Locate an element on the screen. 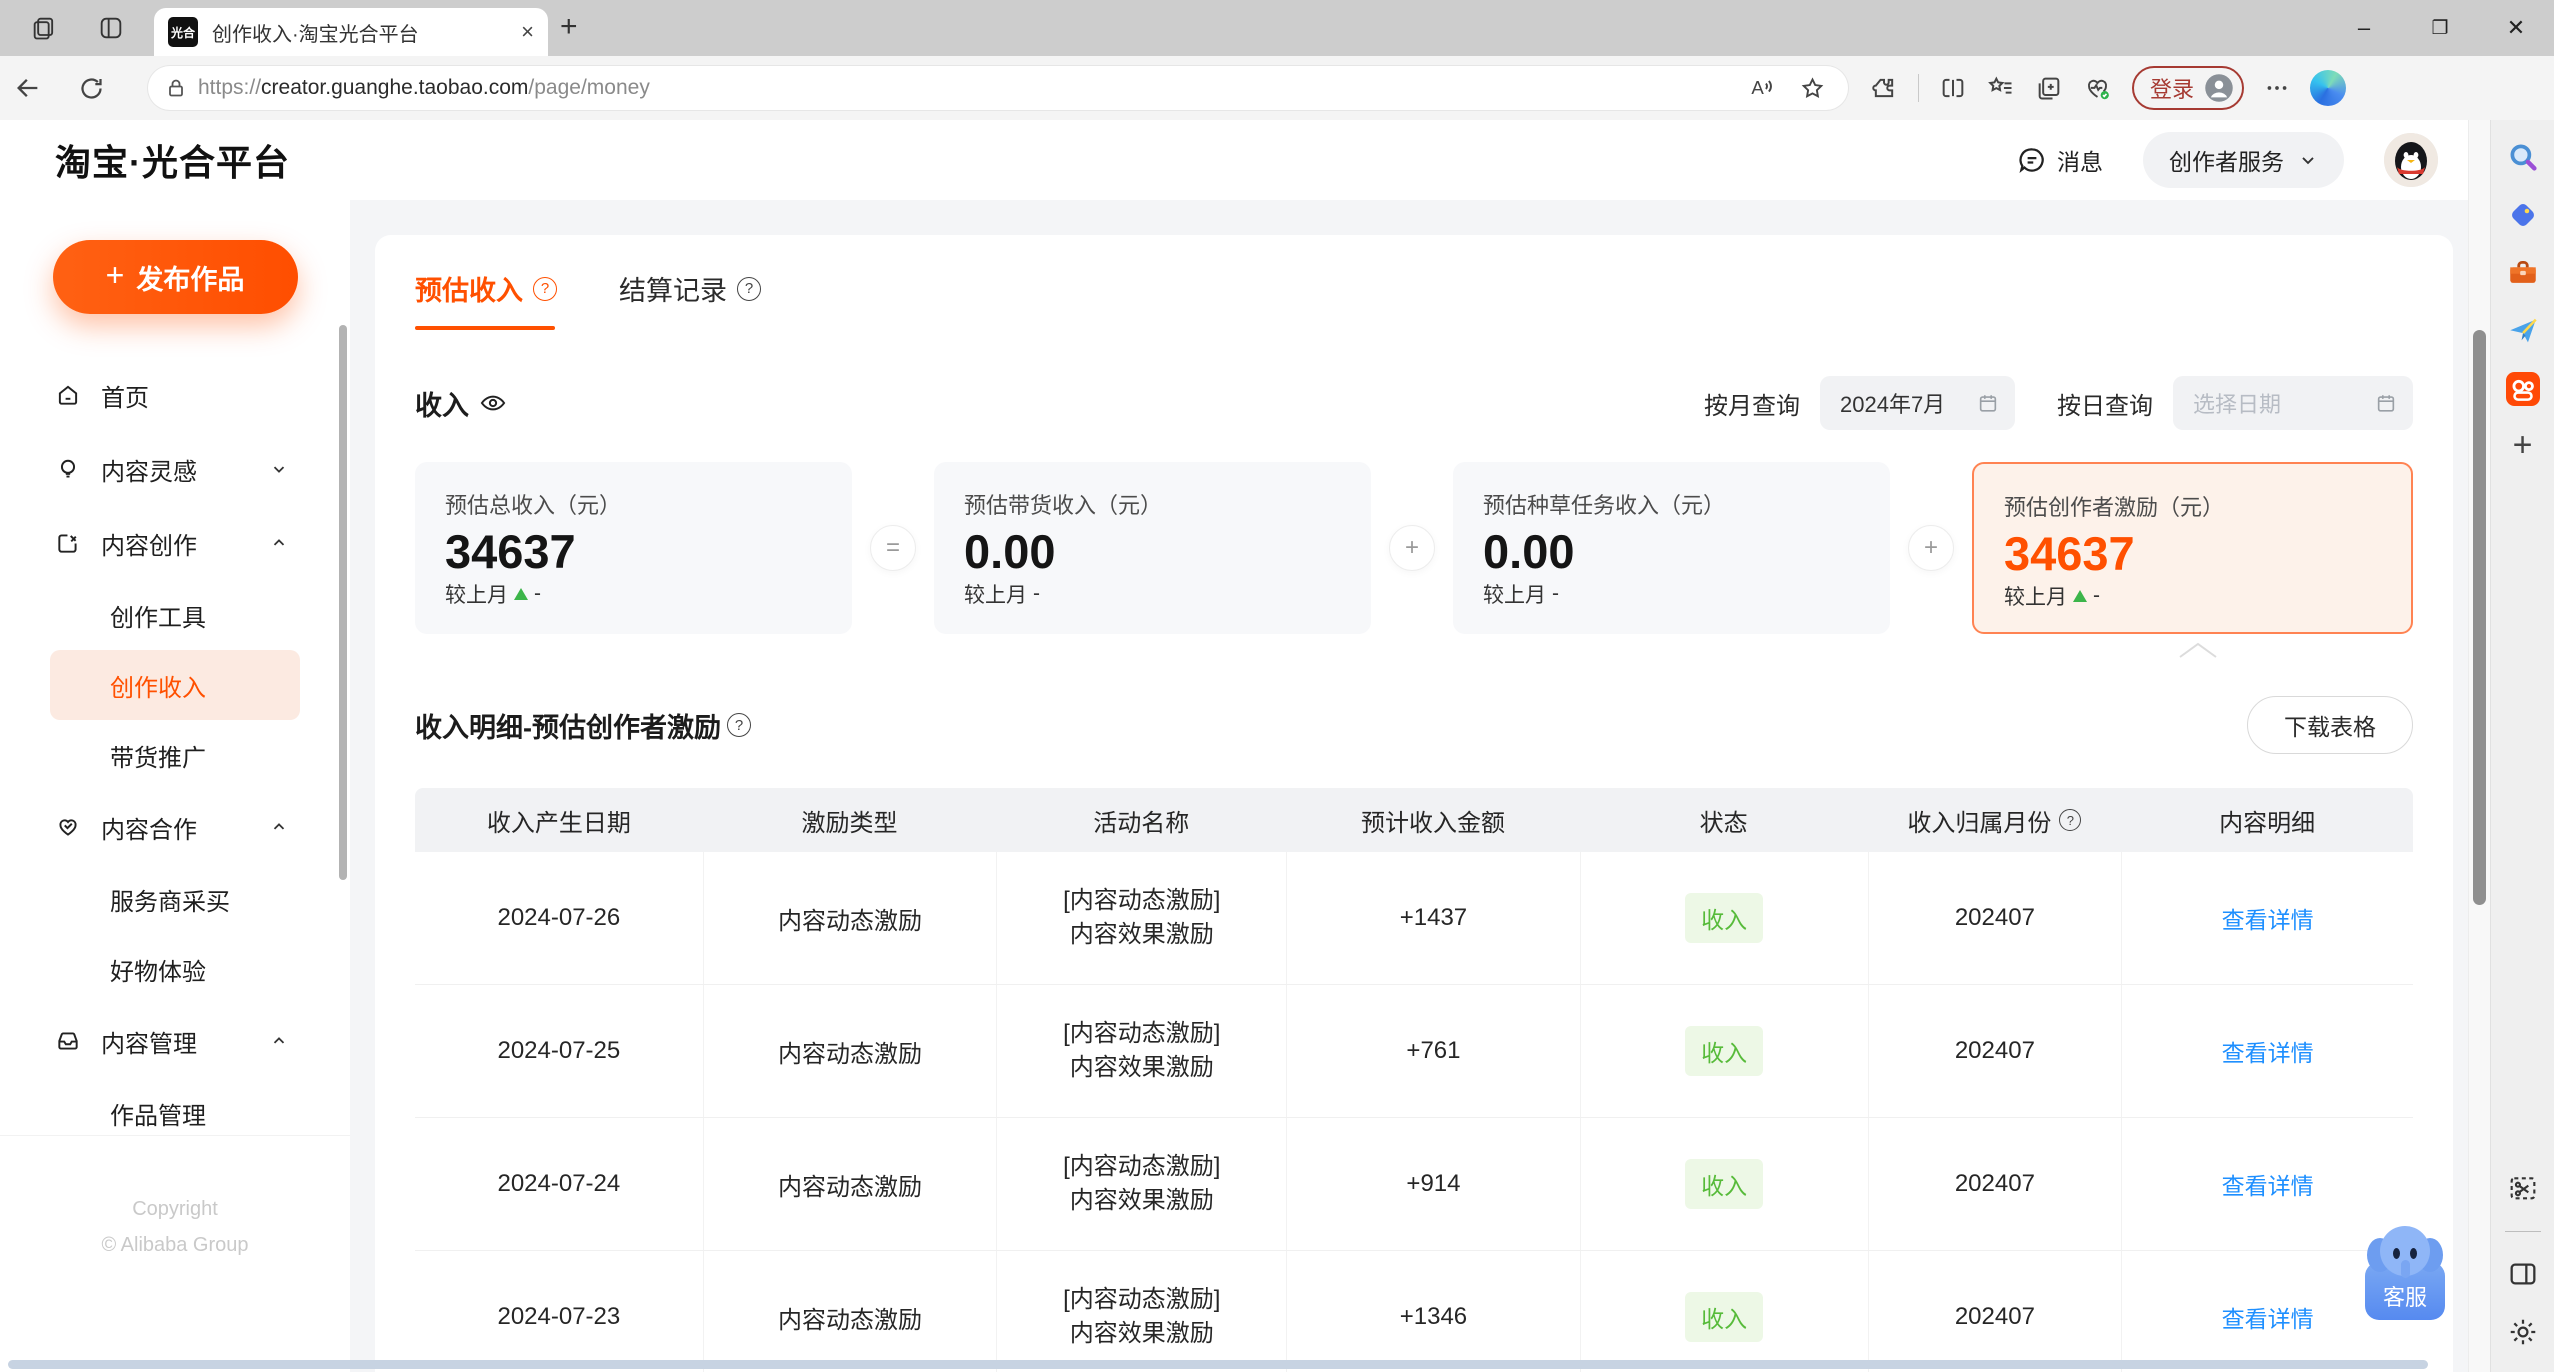  site-header: 淘宝·光合平台 消息 创作者服务 is located at coordinates (1234, 160).